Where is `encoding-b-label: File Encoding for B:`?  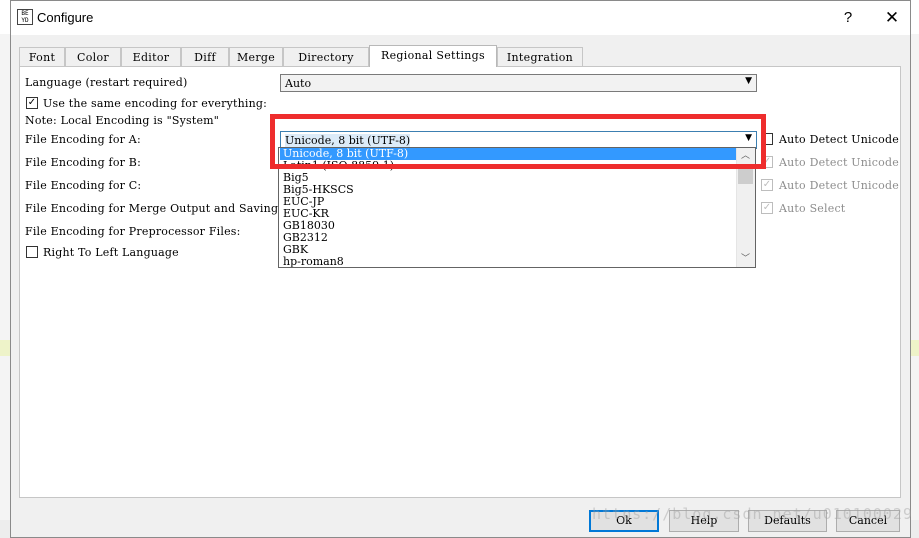 encoding-b-label: File Encoding for B: is located at coordinates (83, 162).